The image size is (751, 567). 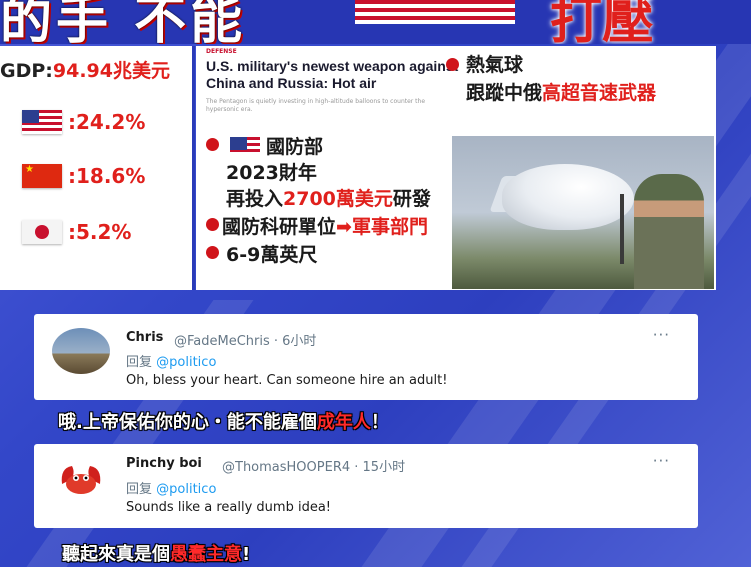 I want to click on top-banner: 的手 不能 打壓, so click(x=375, y=22).